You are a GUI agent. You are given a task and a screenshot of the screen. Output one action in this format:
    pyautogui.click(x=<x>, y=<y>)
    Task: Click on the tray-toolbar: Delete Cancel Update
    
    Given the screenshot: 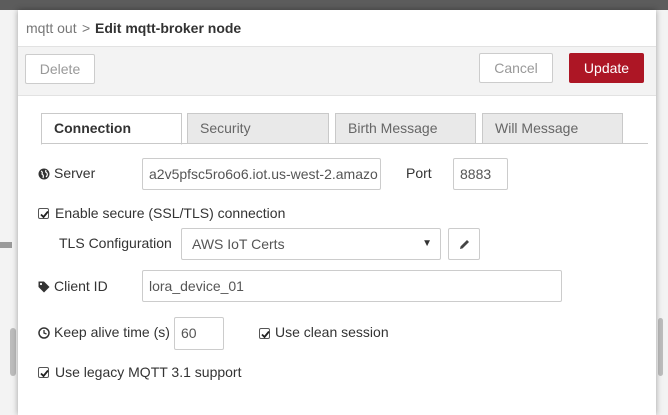 What is the action you would take?
    pyautogui.click(x=337, y=71)
    